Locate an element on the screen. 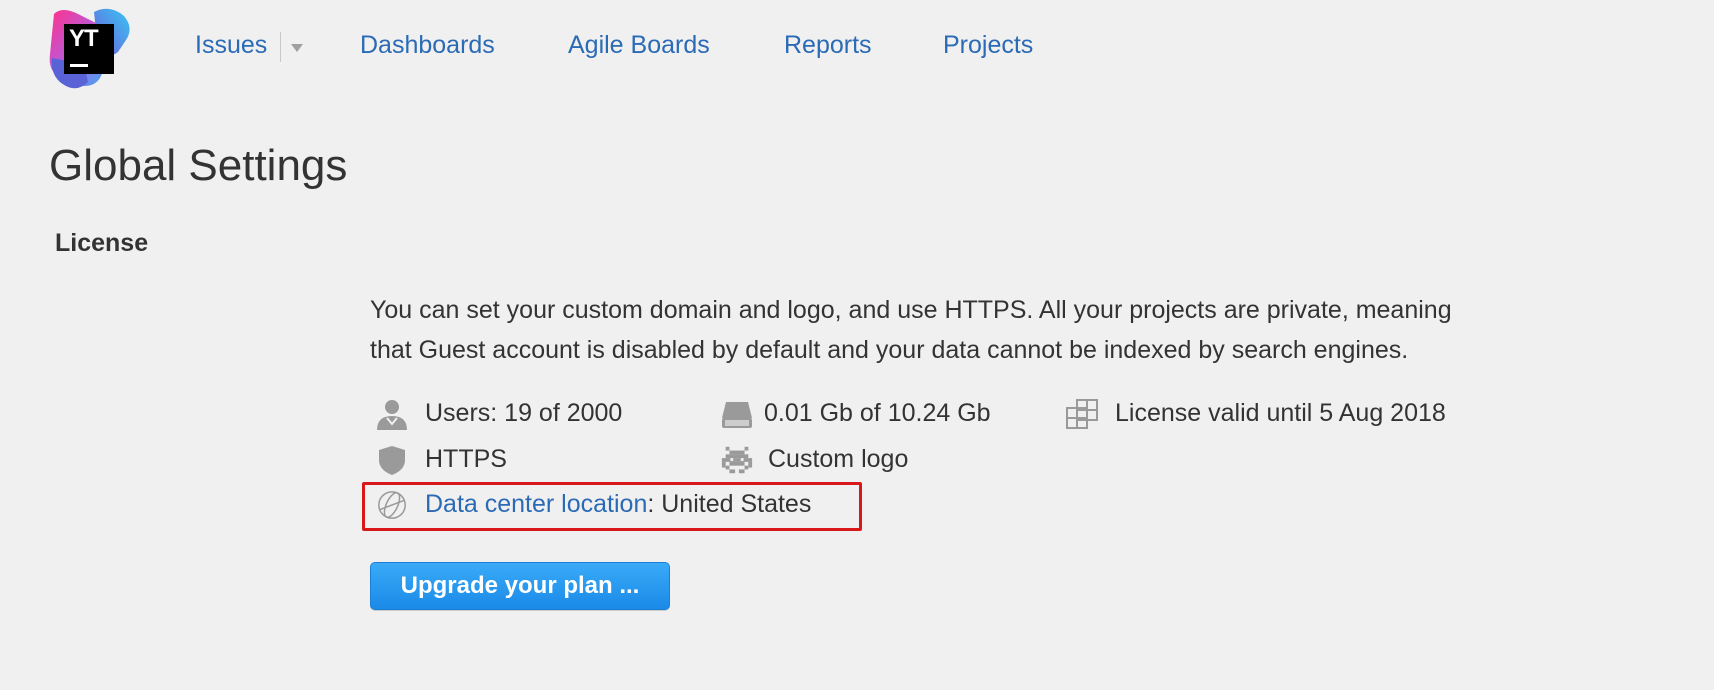  highlight-box is located at coordinates (612, 506).